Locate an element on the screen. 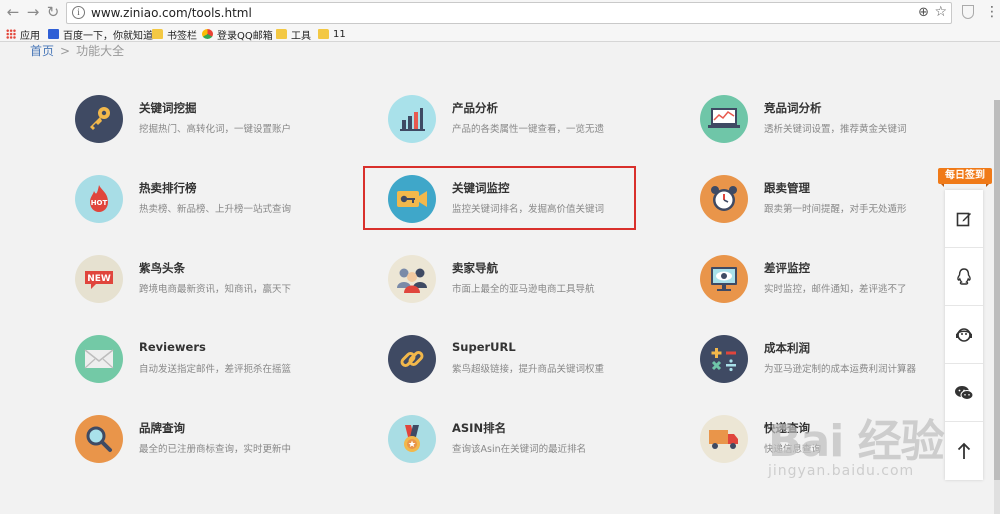 This screenshot has width=1000, height=514. tool-desc: 紫鸟超级链接，提升商品关键词权重 is located at coordinates (528, 369).